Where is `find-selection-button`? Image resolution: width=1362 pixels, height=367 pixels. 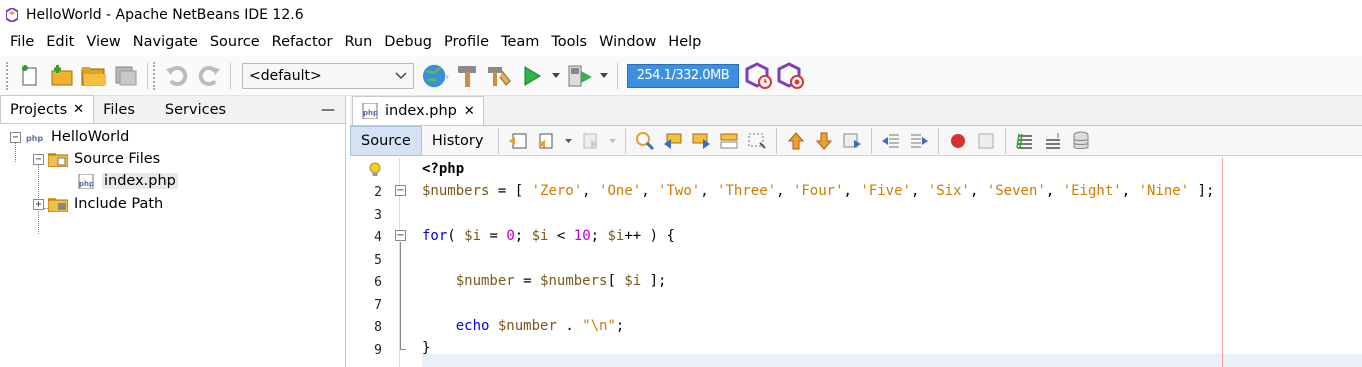 find-selection-button is located at coordinates (729, 141).